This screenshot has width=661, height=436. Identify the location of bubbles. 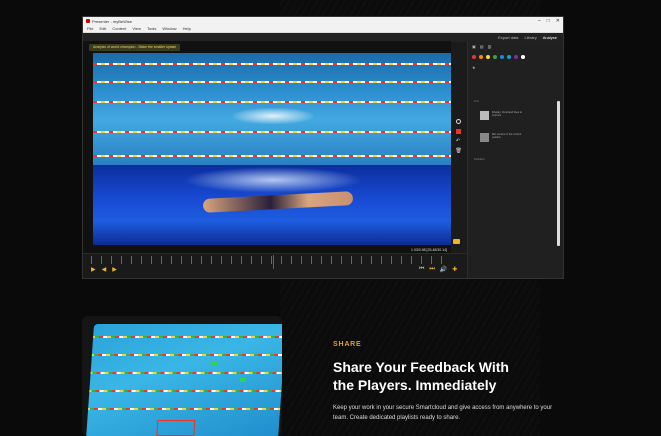
(273, 180).